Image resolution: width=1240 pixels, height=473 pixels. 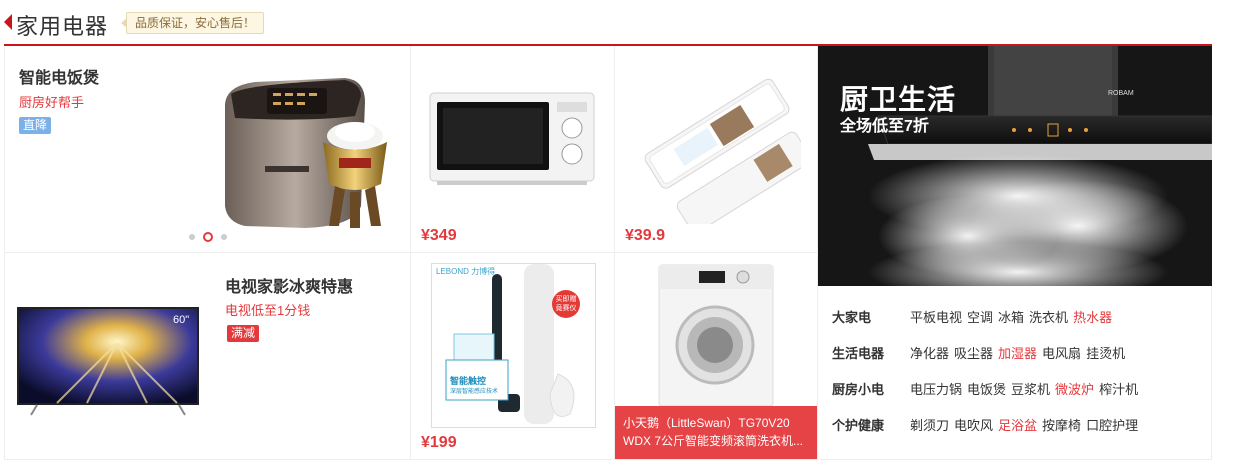 What do you see at coordinates (986, 388) in the screenshot?
I see `category-link: 电饭煲` at bounding box center [986, 388].